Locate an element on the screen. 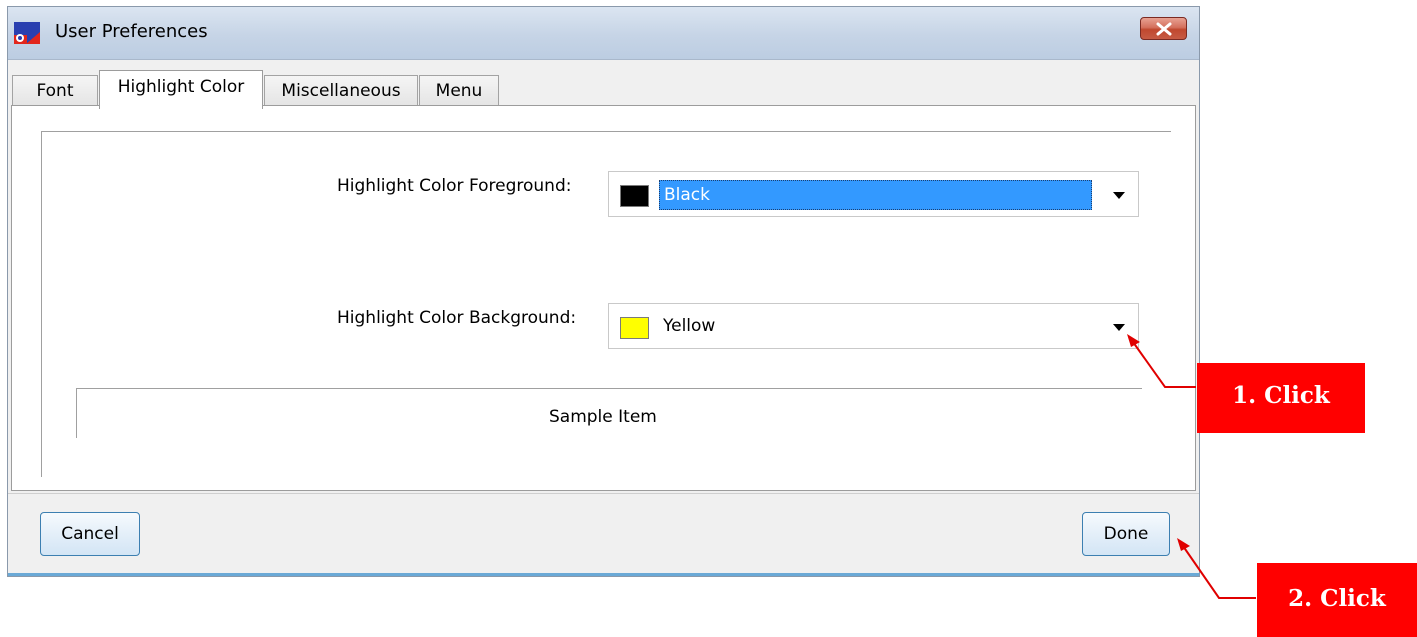 The width and height of the screenshot is (1417, 637). tab-highlight-color: Highlight Color is located at coordinates (181, 89).